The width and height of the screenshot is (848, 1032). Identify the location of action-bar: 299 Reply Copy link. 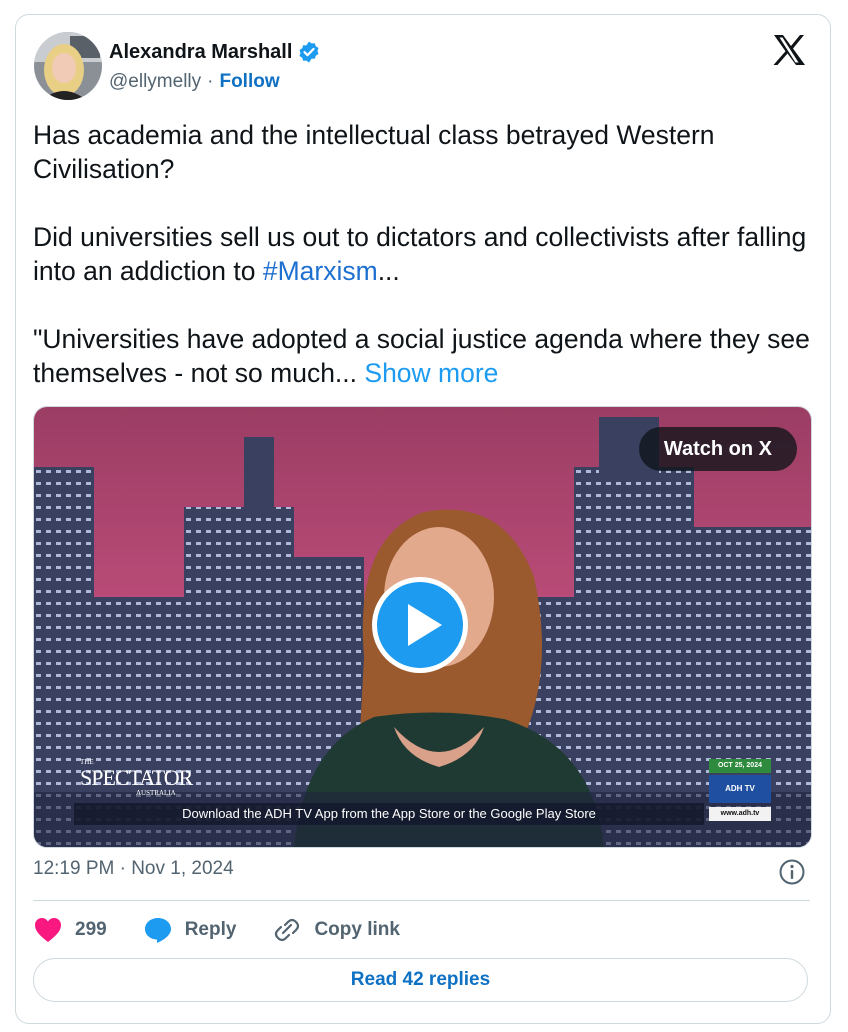
(234, 930).